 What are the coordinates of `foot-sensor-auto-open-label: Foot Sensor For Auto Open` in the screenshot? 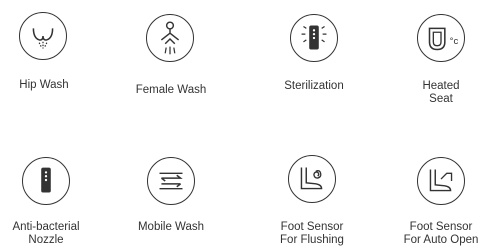 It's located at (434, 234).